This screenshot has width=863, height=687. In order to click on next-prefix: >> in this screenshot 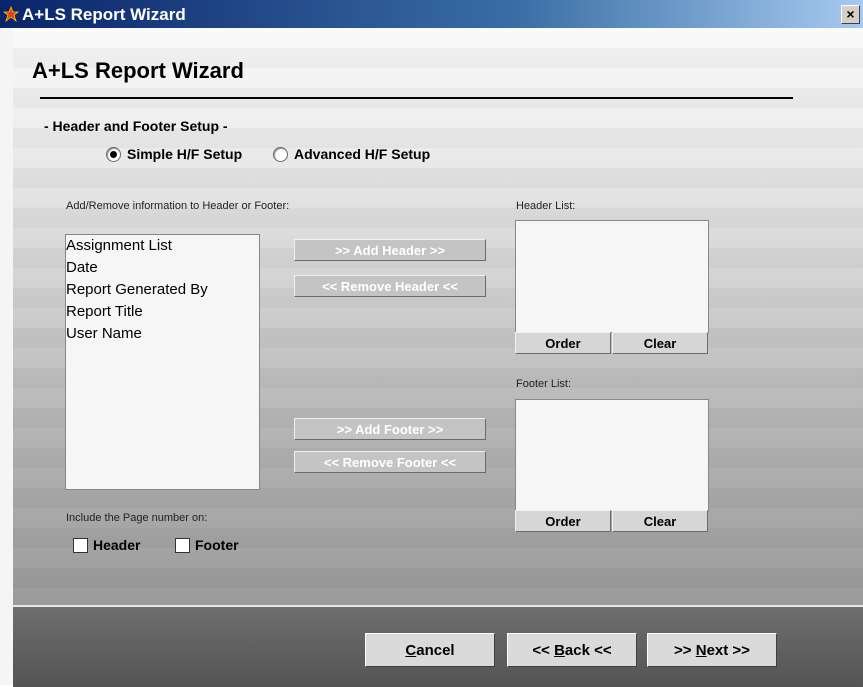, I will do `click(685, 650)`.